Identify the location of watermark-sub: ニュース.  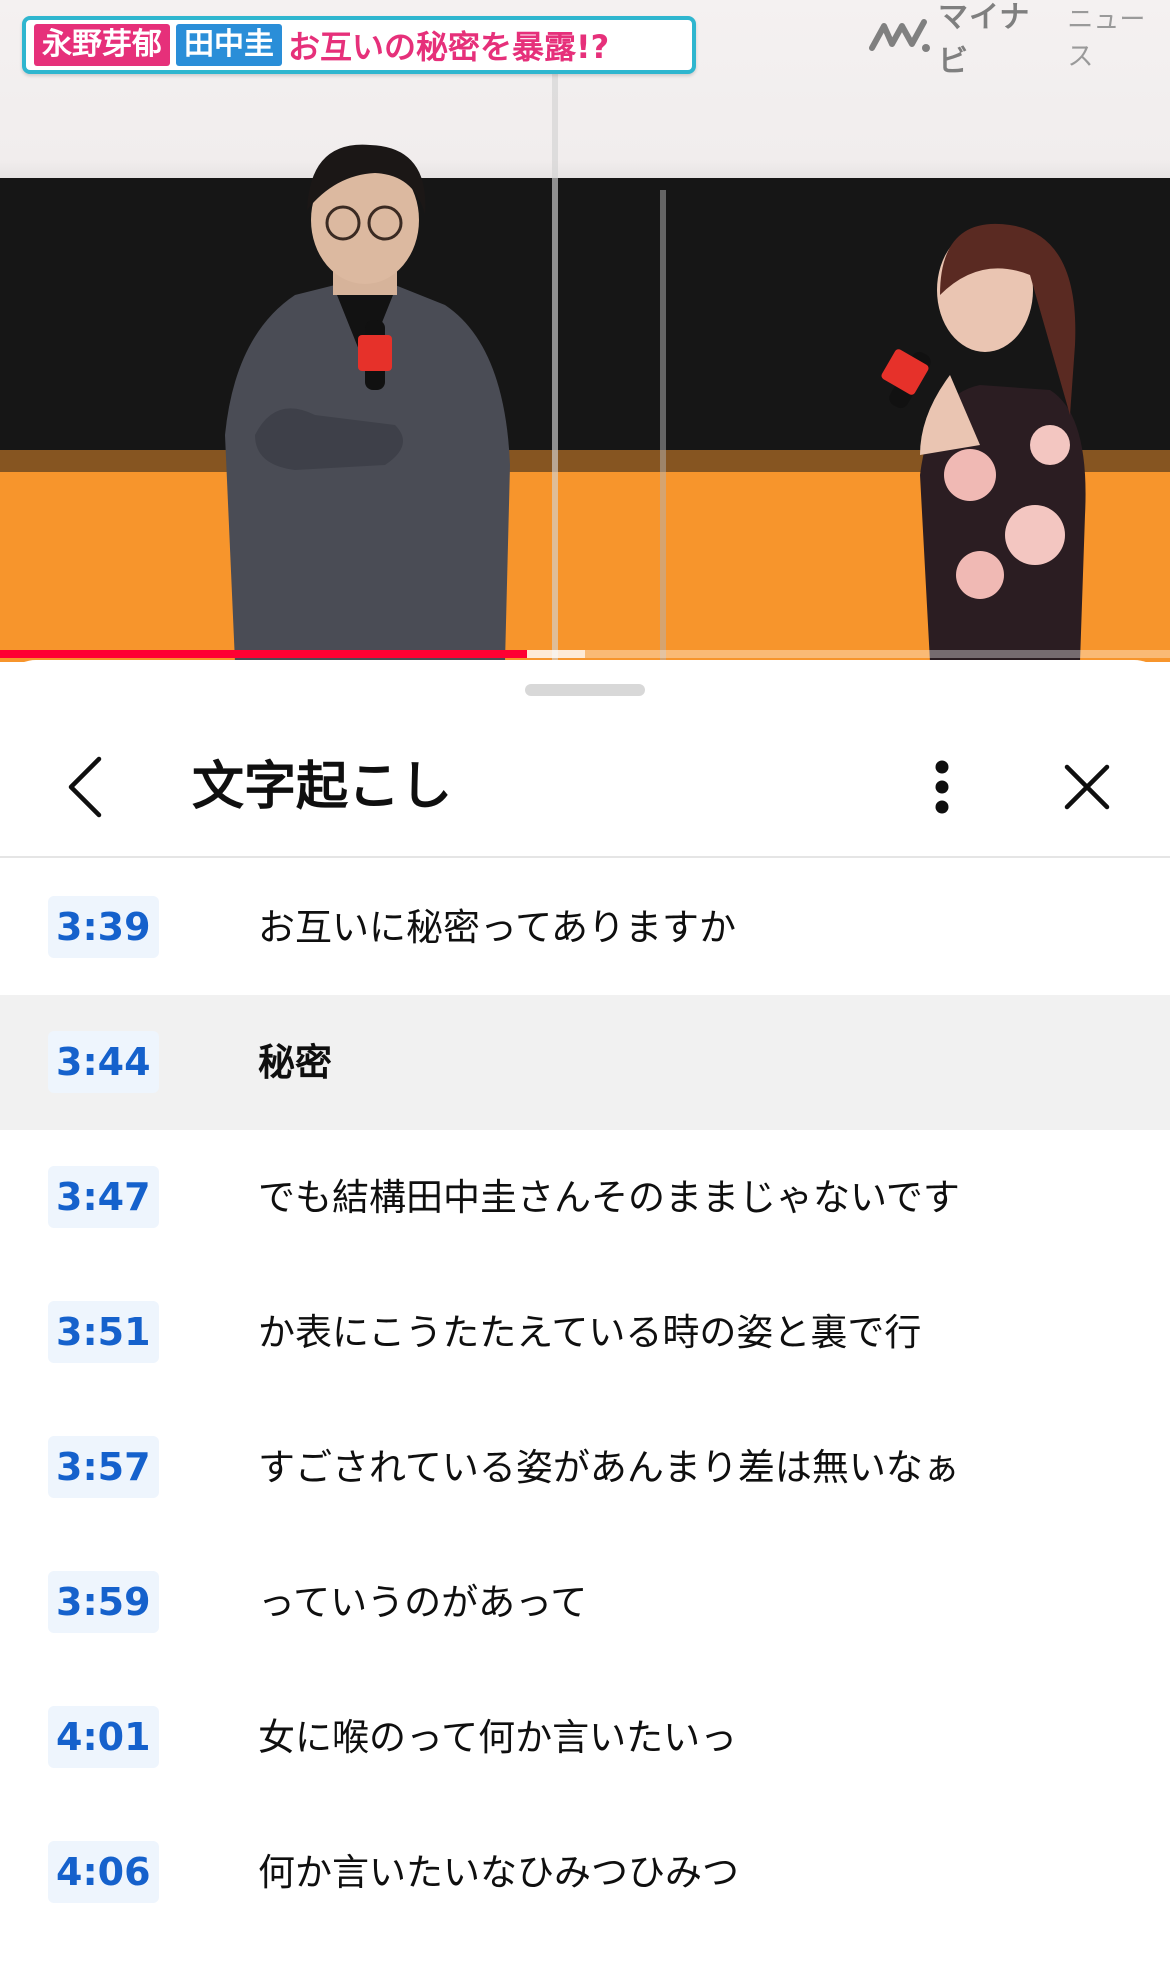
(1106, 38).